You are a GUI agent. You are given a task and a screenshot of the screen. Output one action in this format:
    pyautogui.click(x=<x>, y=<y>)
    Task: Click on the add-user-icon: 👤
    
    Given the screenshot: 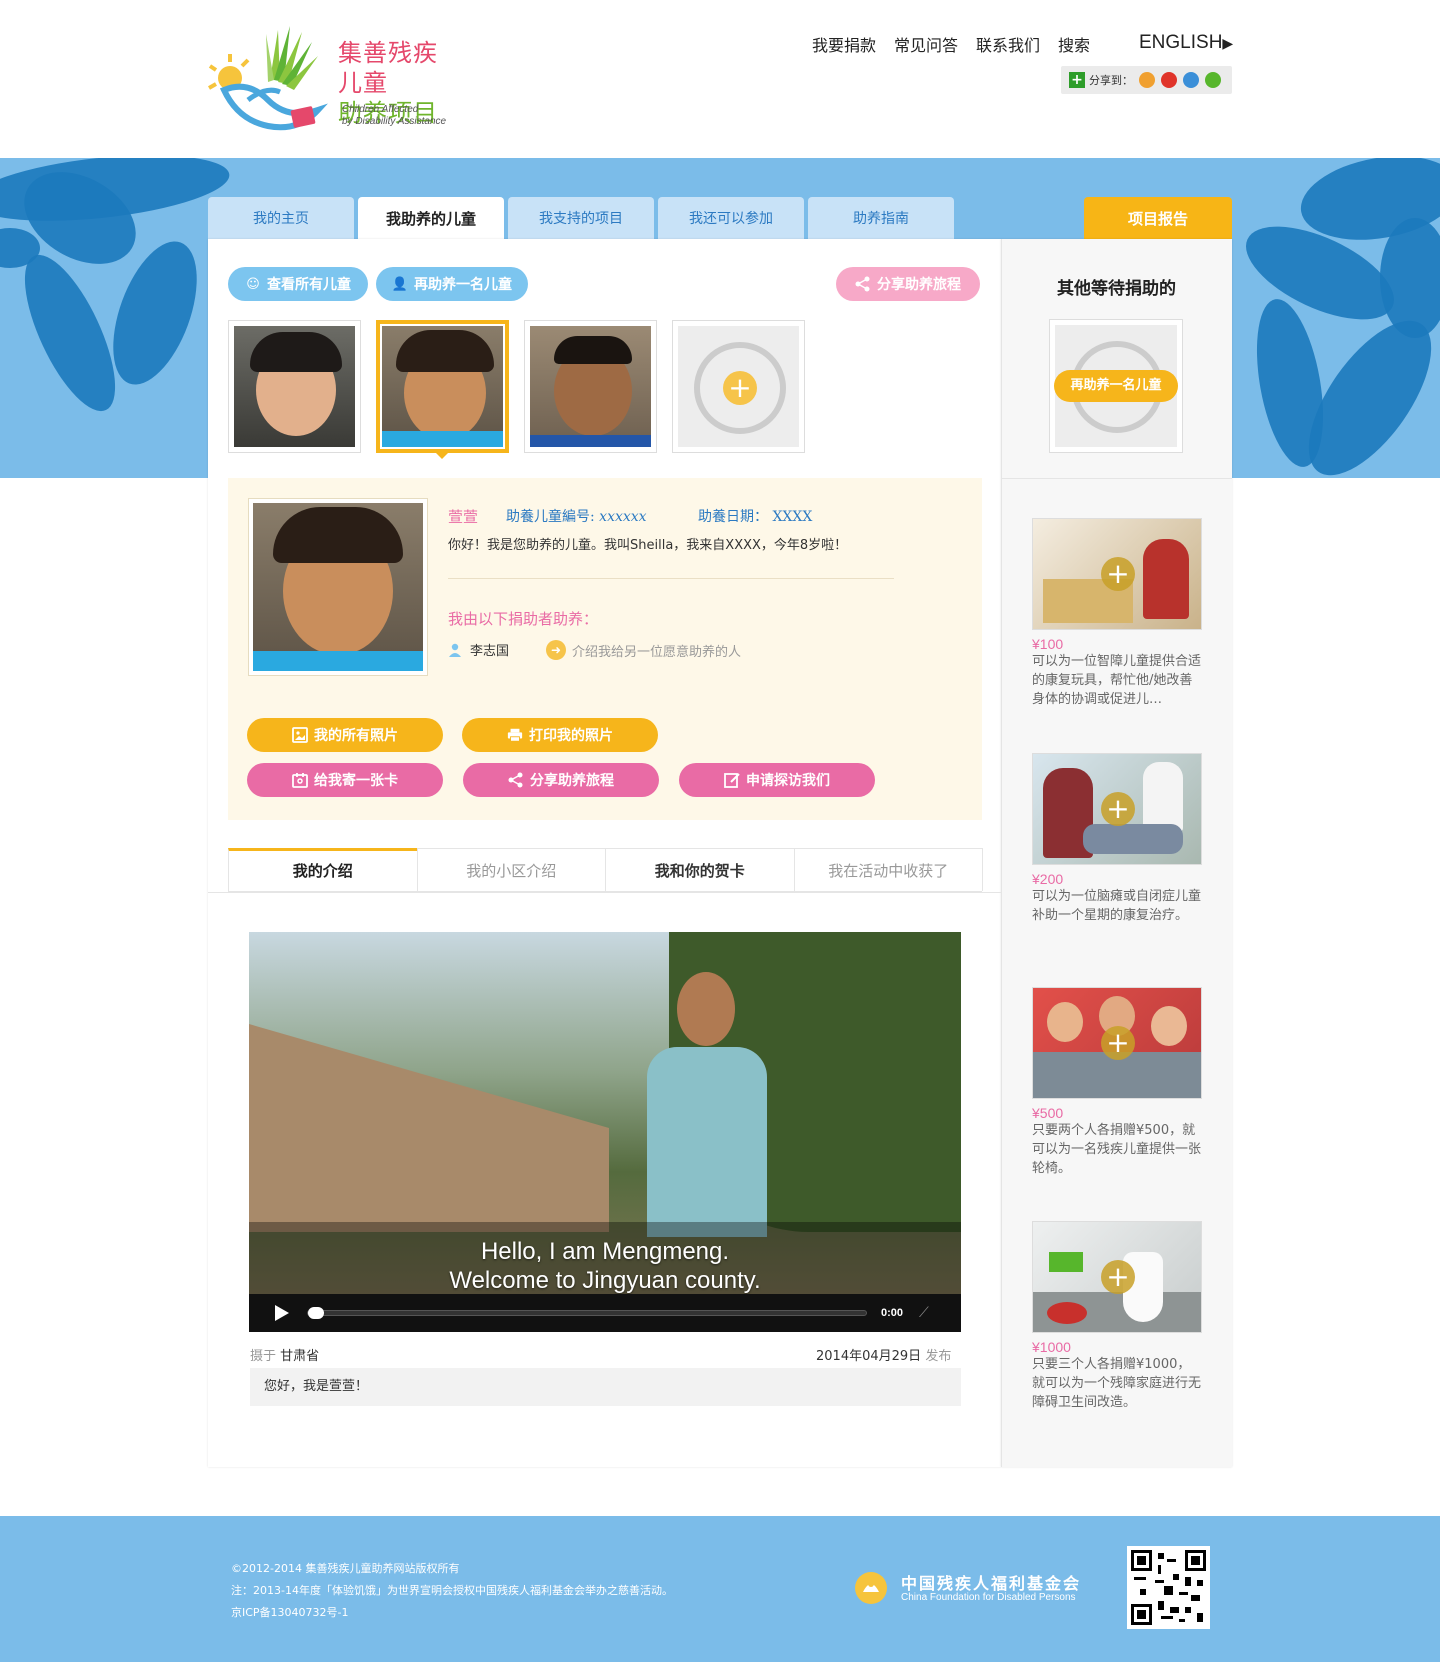 What is the action you would take?
    pyautogui.click(x=400, y=284)
    